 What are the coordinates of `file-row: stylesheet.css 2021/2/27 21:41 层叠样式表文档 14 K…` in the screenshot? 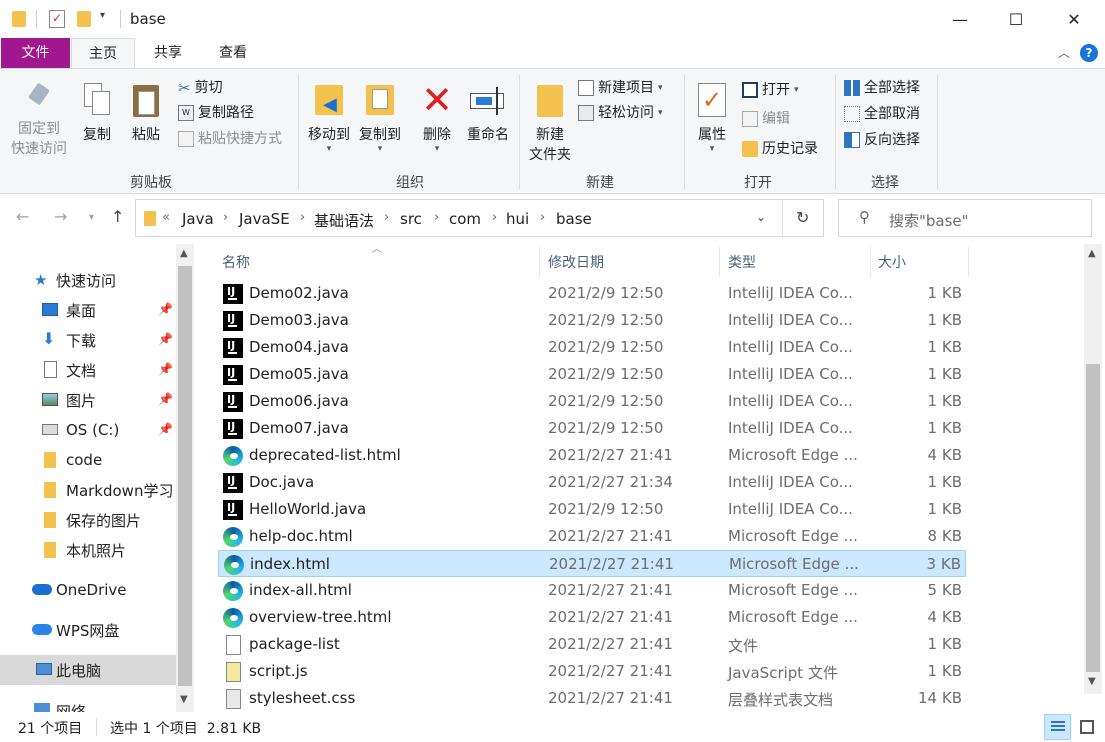 It's located at (592, 698).